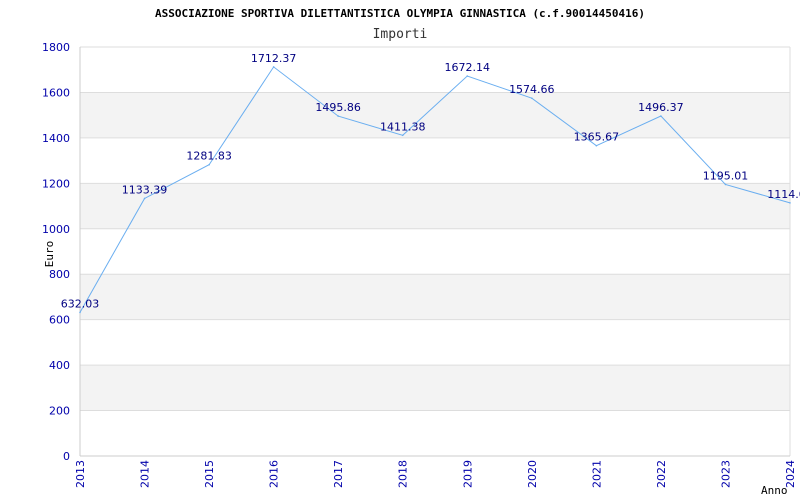 The height and width of the screenshot is (500, 800). I want to click on x-tick-label: 2013, so click(80, 474).